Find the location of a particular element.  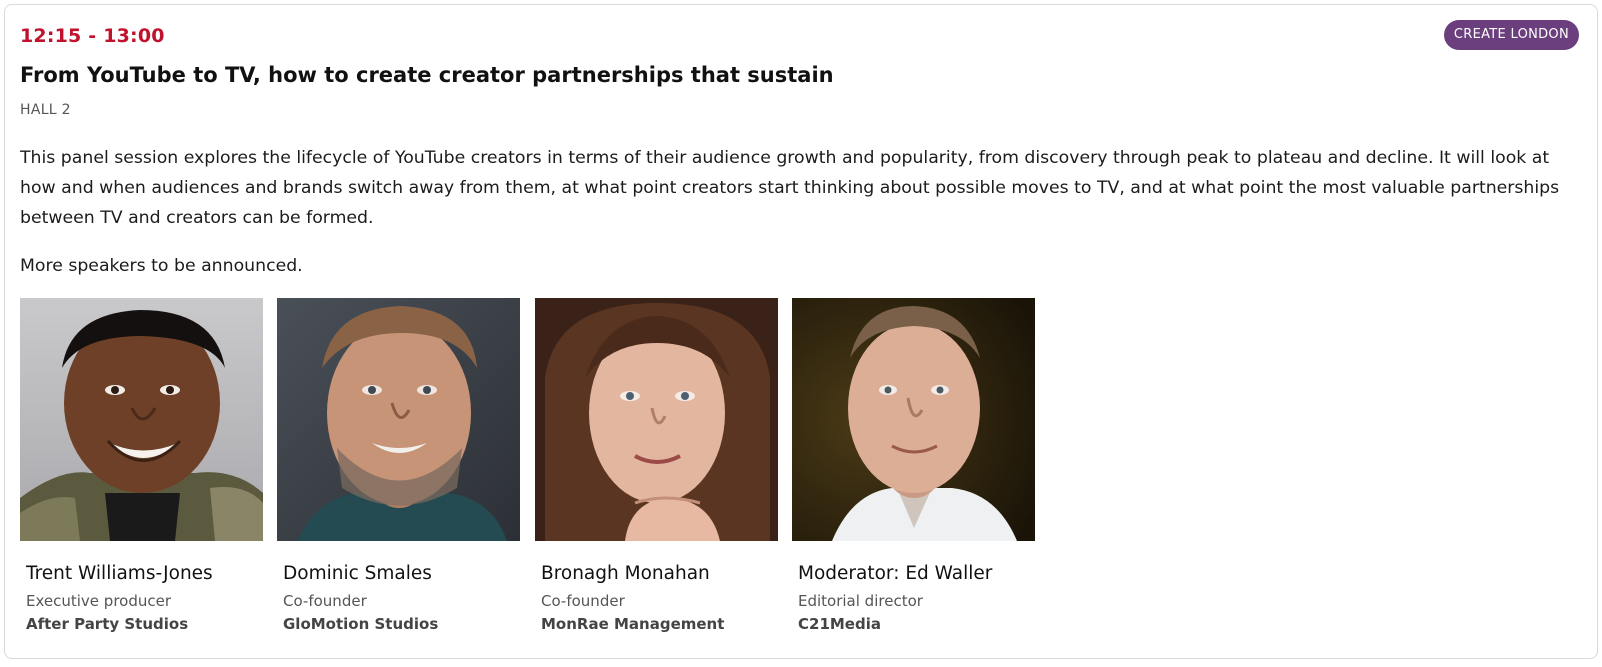

speaker-name: Dominic Smales is located at coordinates (357, 573).